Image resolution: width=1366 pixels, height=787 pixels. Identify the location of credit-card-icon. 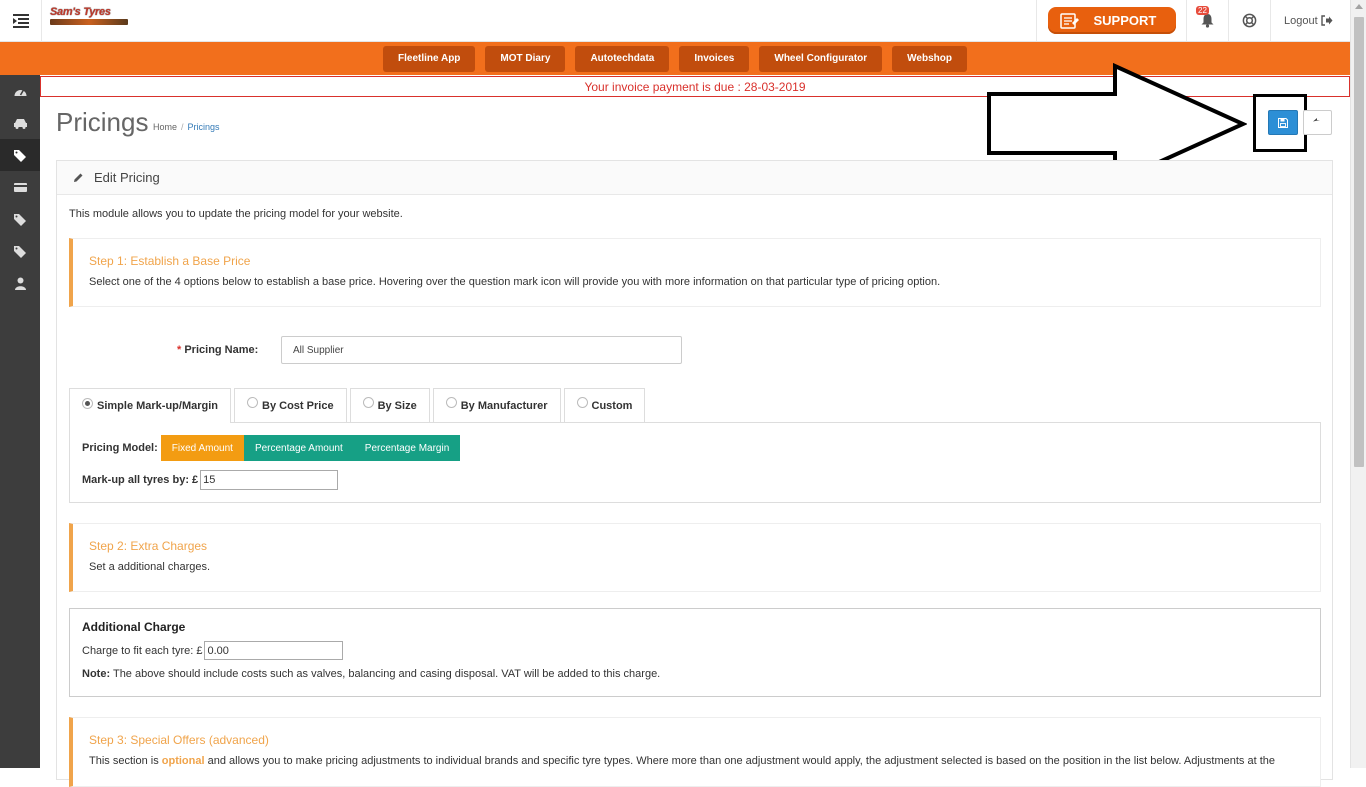
(20, 187).